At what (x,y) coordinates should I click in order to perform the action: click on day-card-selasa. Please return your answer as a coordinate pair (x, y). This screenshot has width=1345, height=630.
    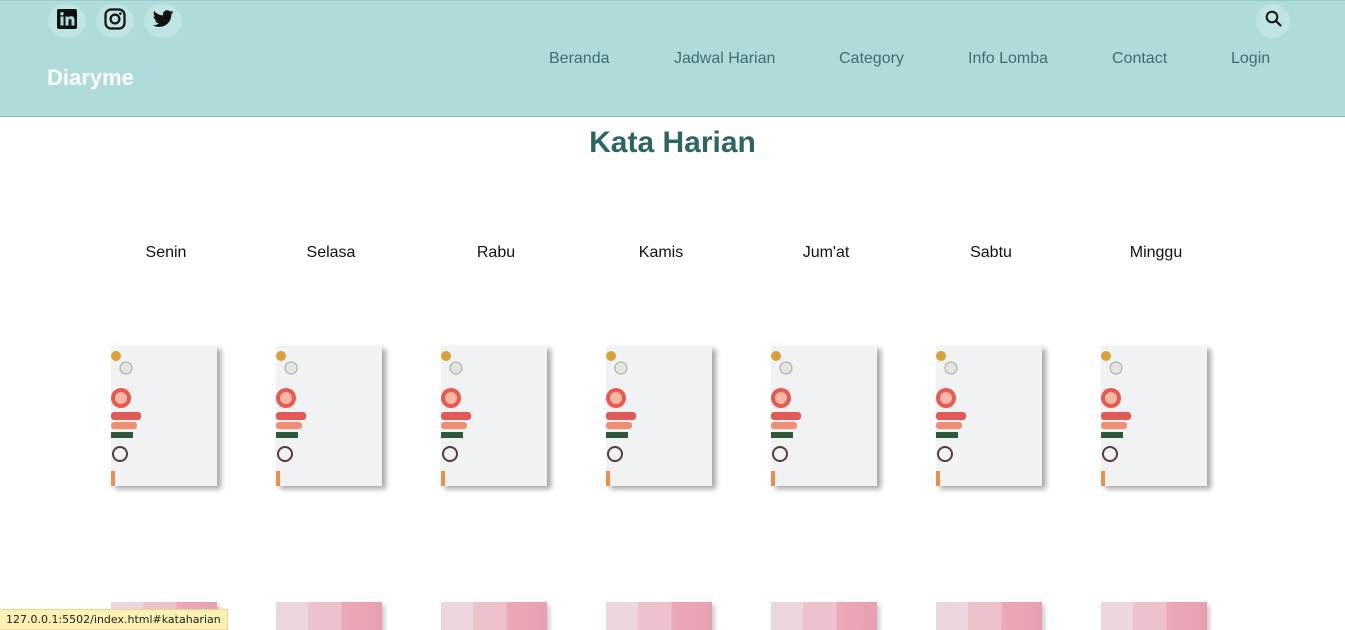
    Looking at the image, I should click on (329, 416).